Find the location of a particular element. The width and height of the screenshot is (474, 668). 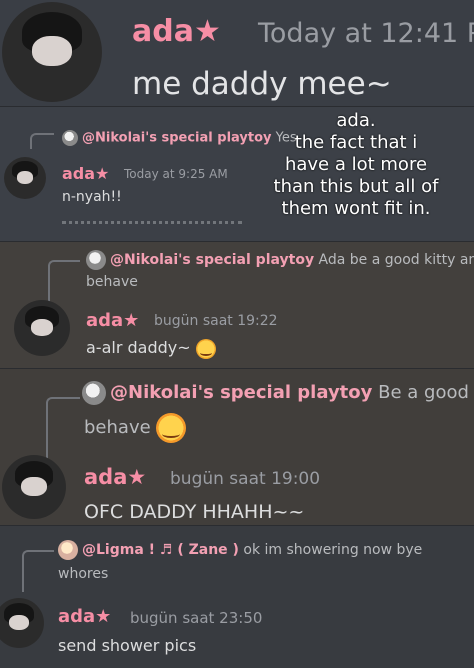

reply-text-continued: whores is located at coordinates (83, 574).